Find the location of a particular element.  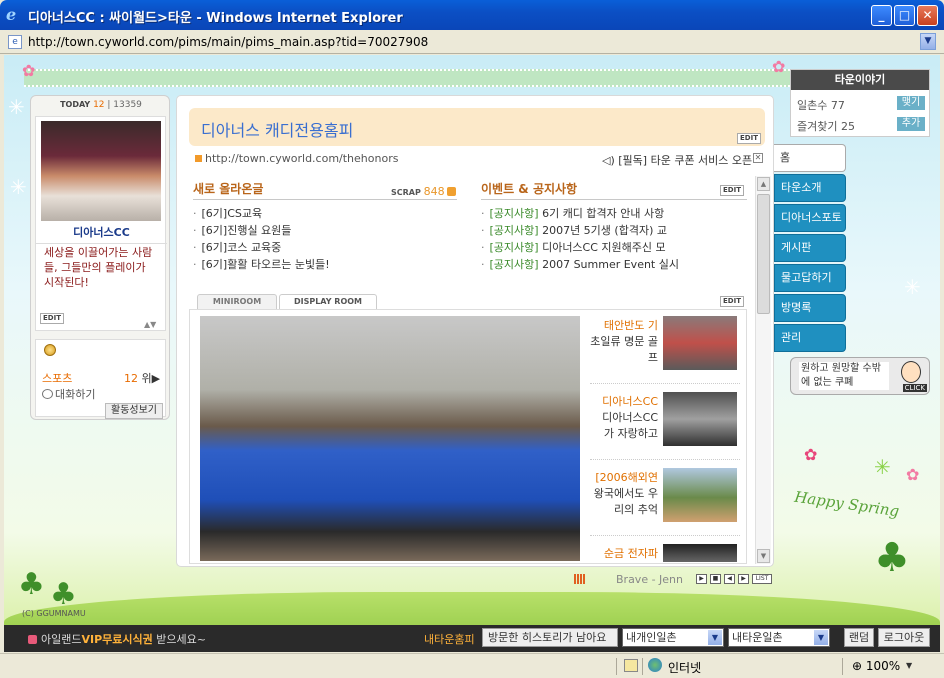

play-icon: ▶ is located at coordinates (701, 579).